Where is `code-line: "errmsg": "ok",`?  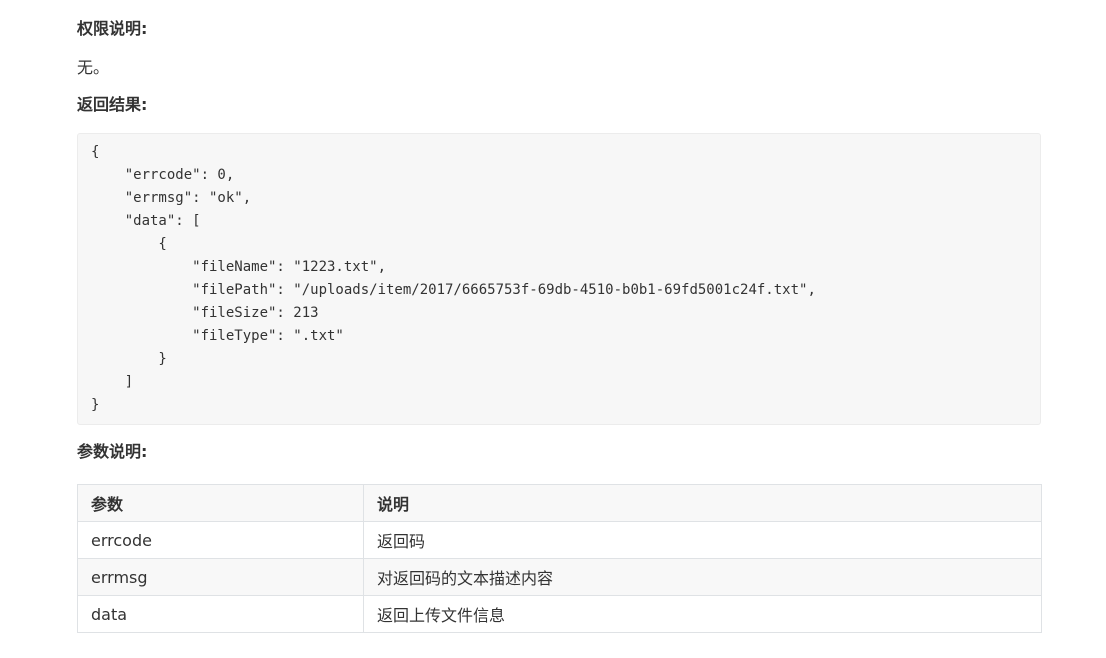 code-line: "errmsg": "ok", is located at coordinates (171, 198).